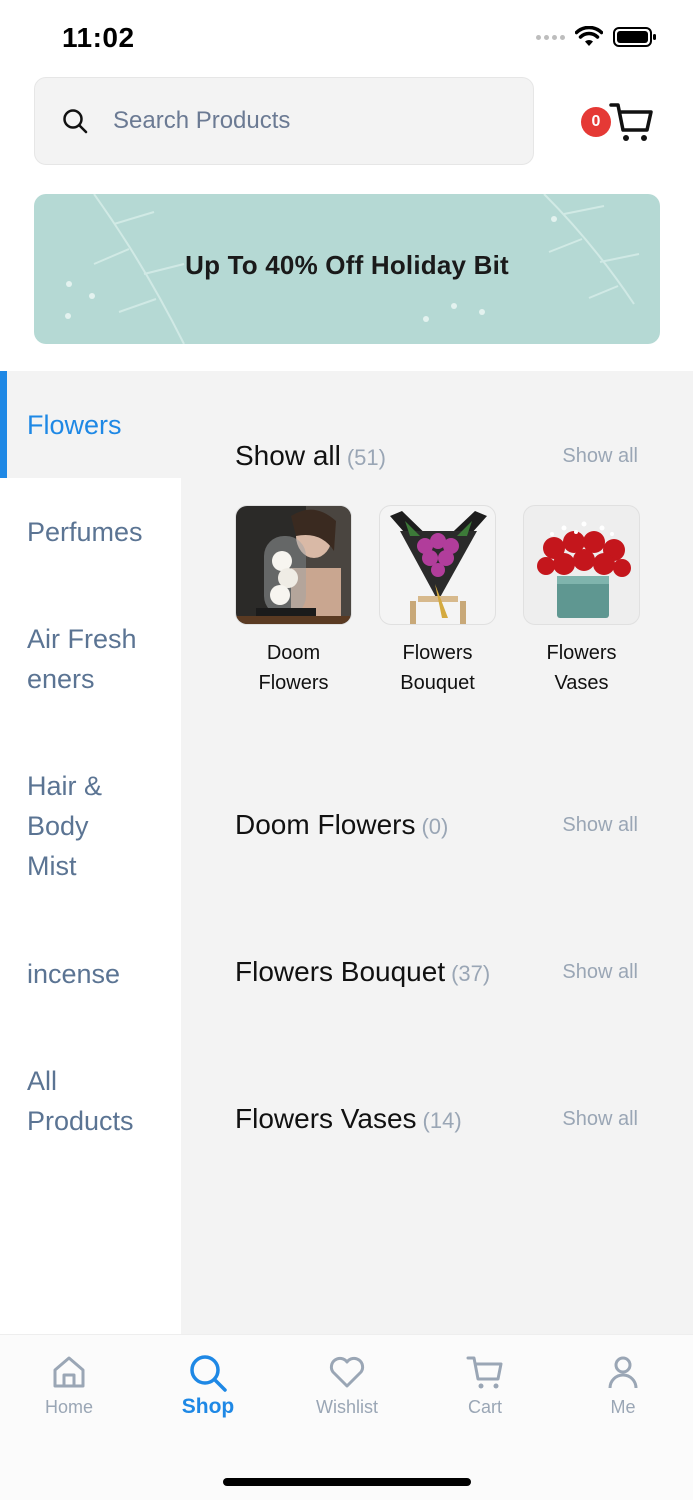 Image resolution: width=693 pixels, height=1500 pixels. I want to click on tab-home: Home, so click(69, 1385).